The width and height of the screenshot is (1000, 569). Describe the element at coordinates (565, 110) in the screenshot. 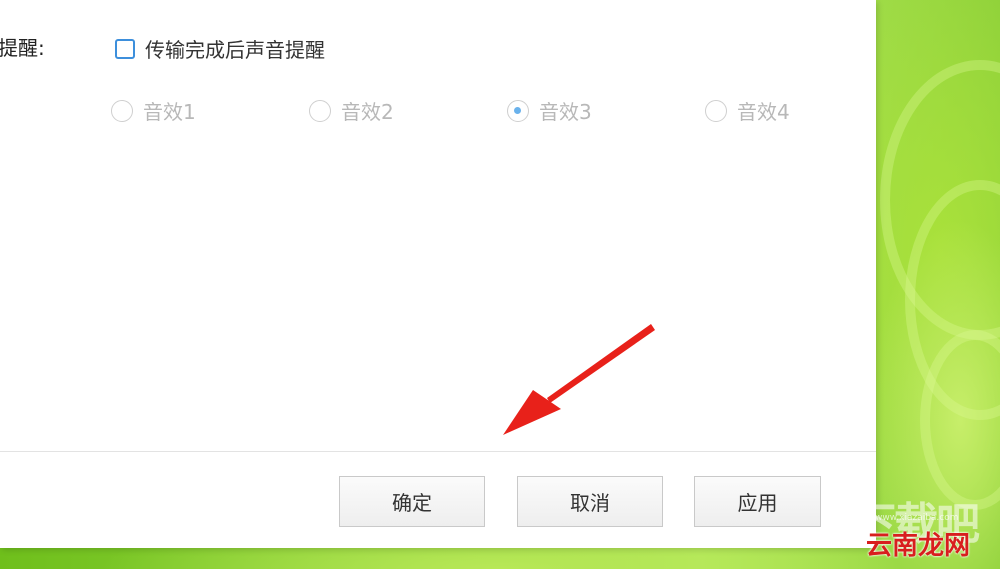

I see `sound-option-3-label: 音效3` at that location.